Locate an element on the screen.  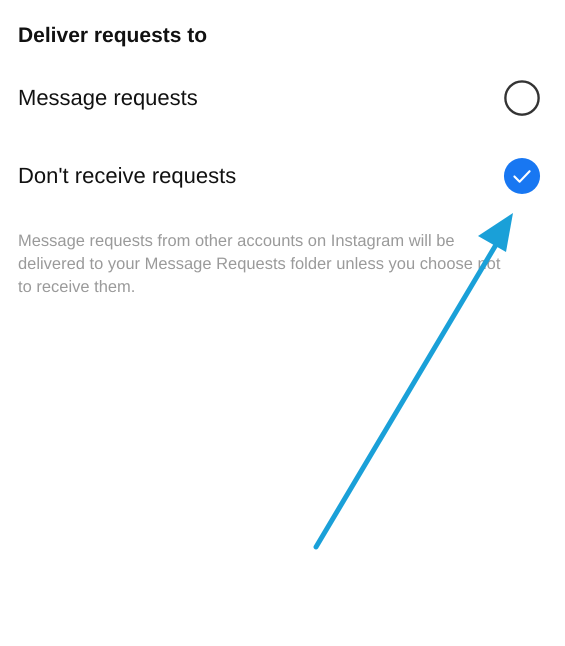
section-title: Deliver requests to is located at coordinates (113, 36).